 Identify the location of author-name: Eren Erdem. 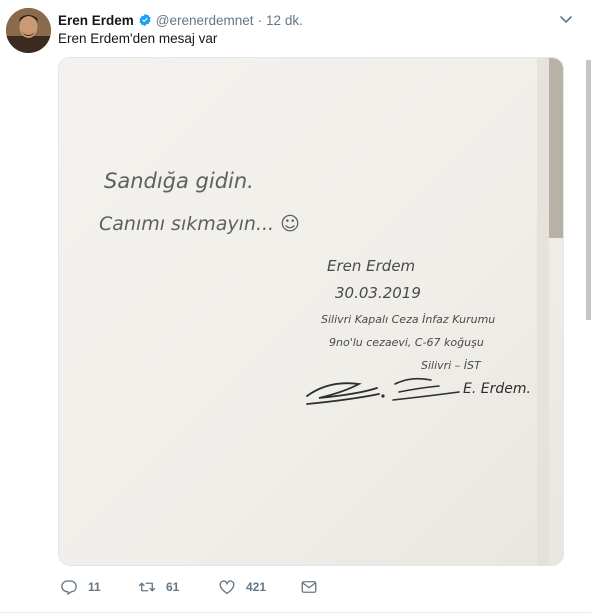
(96, 20).